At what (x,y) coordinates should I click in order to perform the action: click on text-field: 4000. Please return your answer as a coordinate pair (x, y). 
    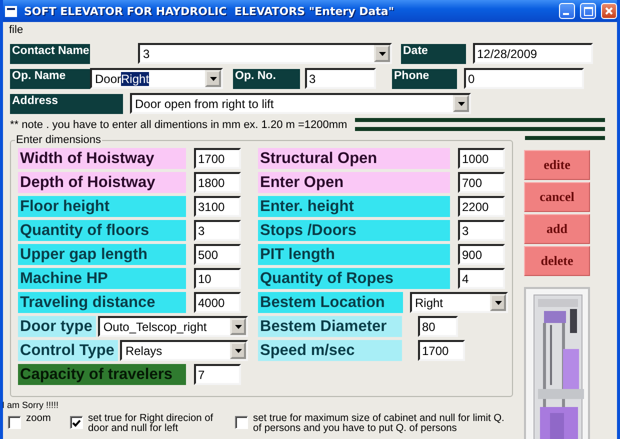
    Looking at the image, I should click on (217, 302).